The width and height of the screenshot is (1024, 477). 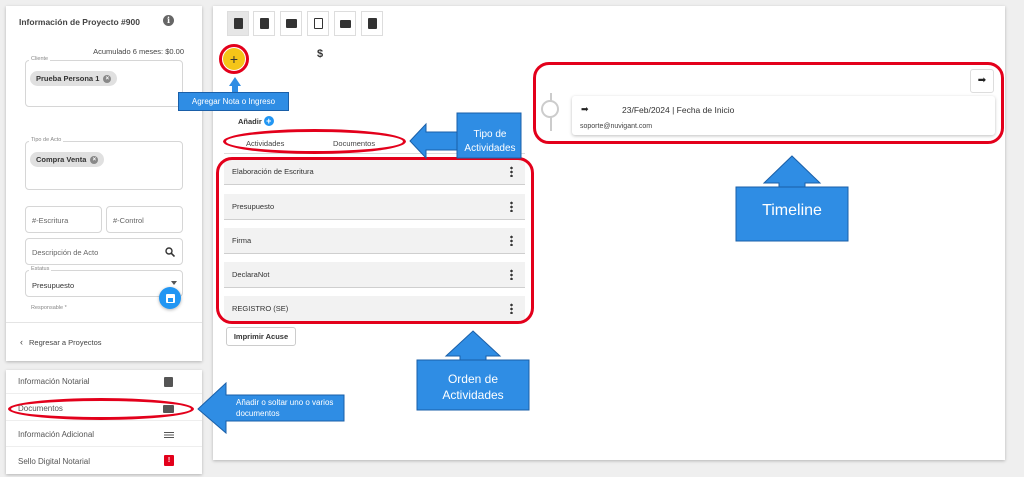 I want to click on back-to-projects-link: ‹ Regresar a Proyectos, so click(x=61, y=342).